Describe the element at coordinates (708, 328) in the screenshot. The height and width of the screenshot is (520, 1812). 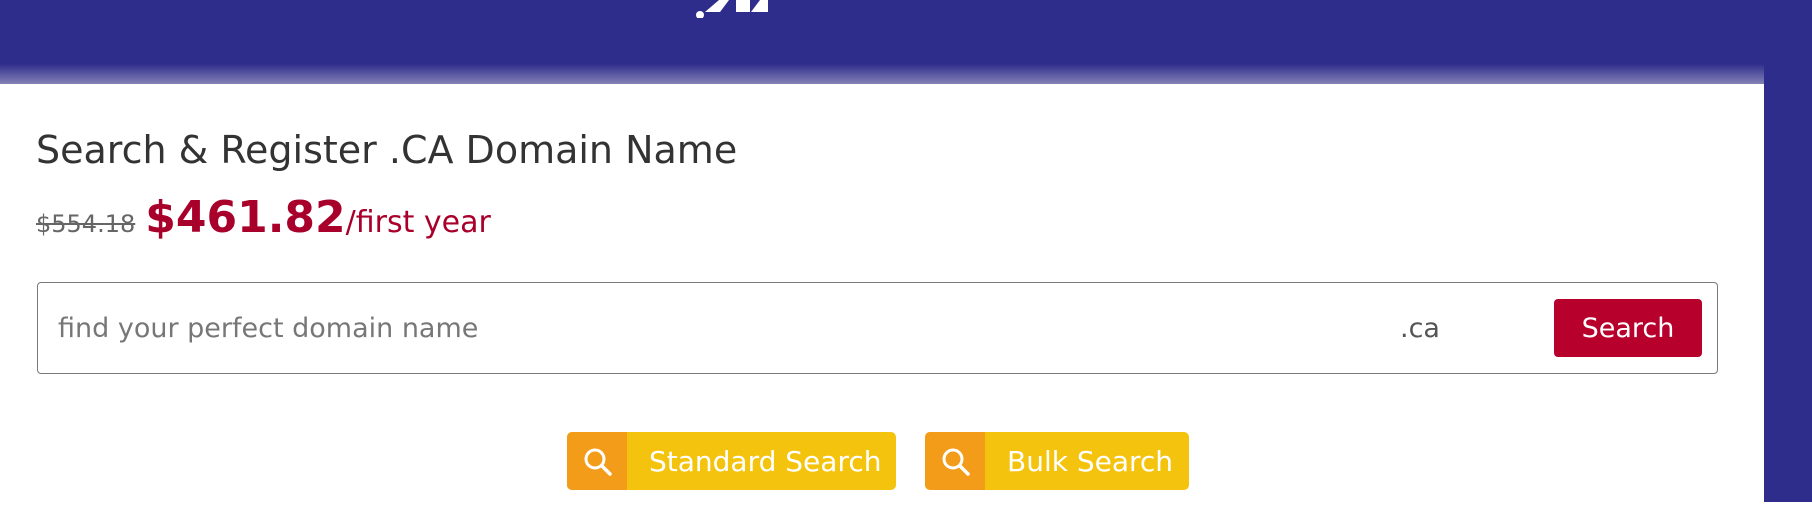
I see `domain-search-input` at that location.